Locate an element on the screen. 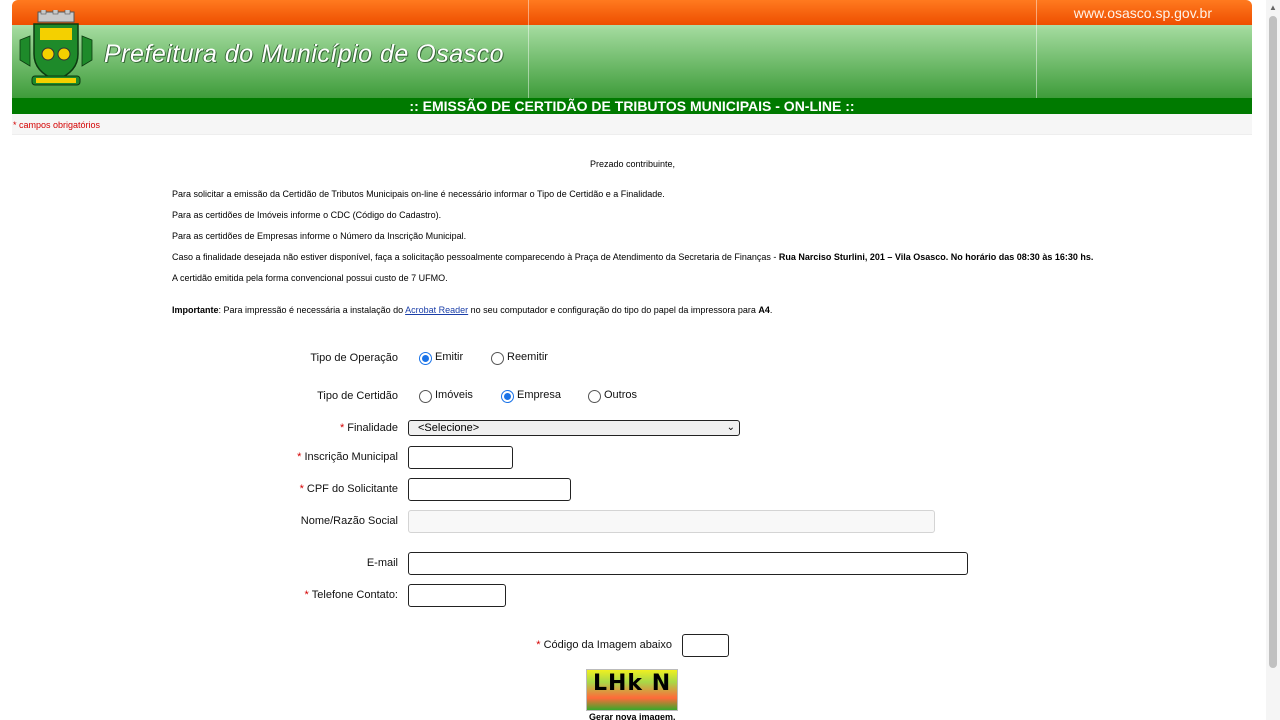 The height and width of the screenshot is (720, 1280). operacao-reemitir-radio is located at coordinates (497, 358).